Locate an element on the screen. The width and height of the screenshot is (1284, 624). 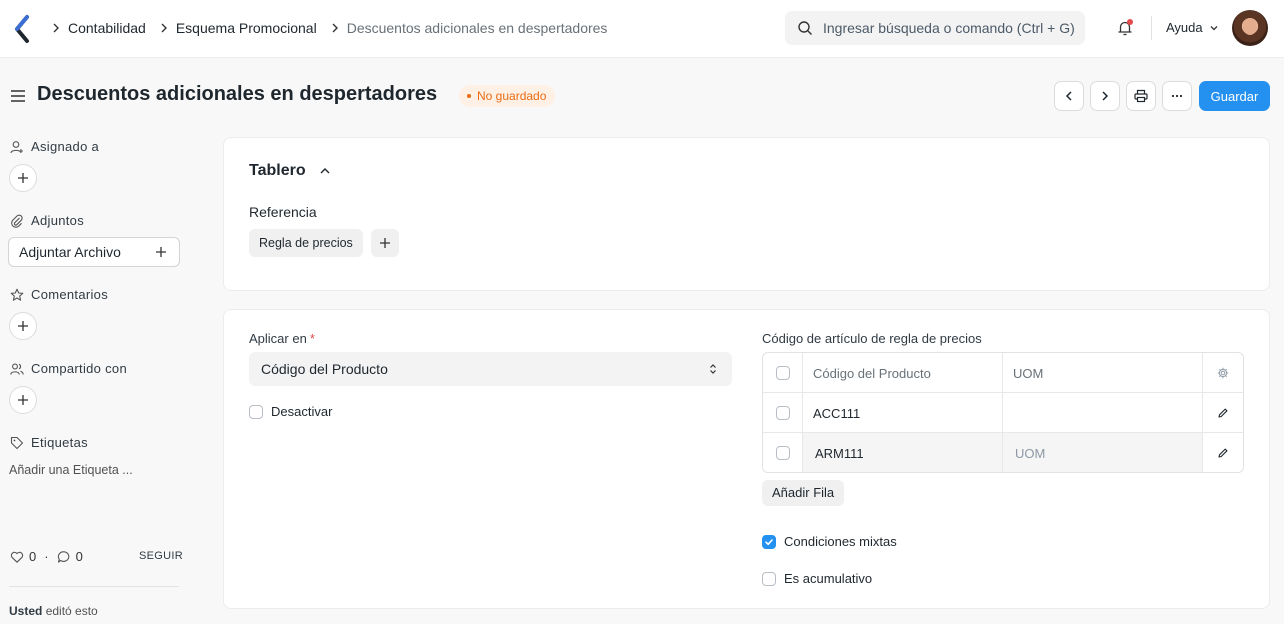
add-assignee-button is located at coordinates (23, 178).